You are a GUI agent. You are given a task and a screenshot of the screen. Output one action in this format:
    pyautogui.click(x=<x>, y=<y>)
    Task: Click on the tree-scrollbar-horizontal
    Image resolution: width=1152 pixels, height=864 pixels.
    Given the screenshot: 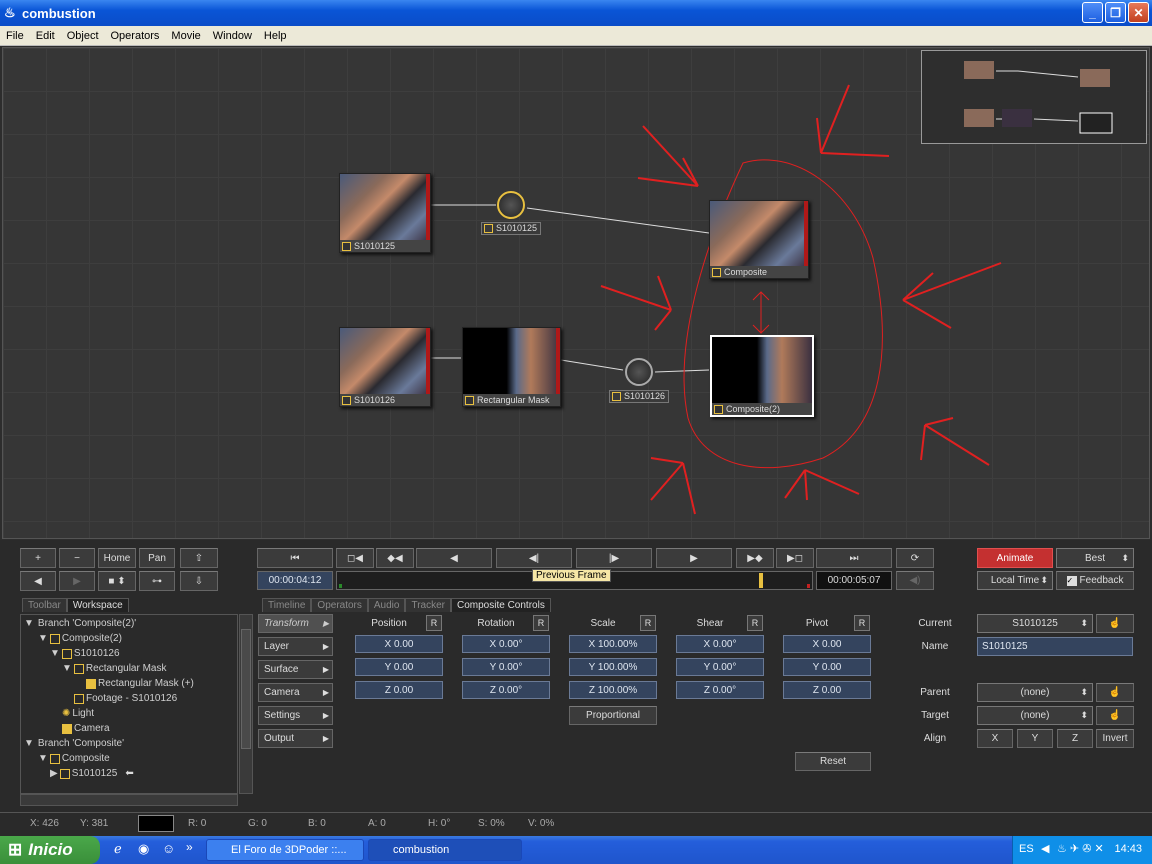 What is the action you would take?
    pyautogui.click(x=129, y=800)
    